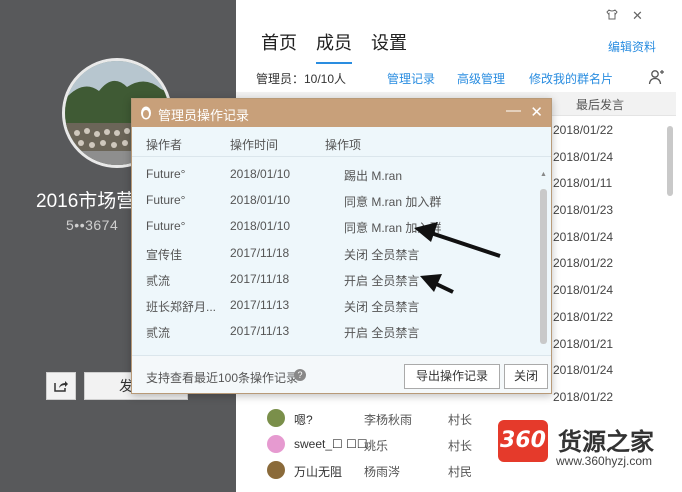 The image size is (682, 492). What do you see at coordinates (481, 78) in the screenshot?
I see `advanced-manage-link: 高级管理` at bounding box center [481, 78].